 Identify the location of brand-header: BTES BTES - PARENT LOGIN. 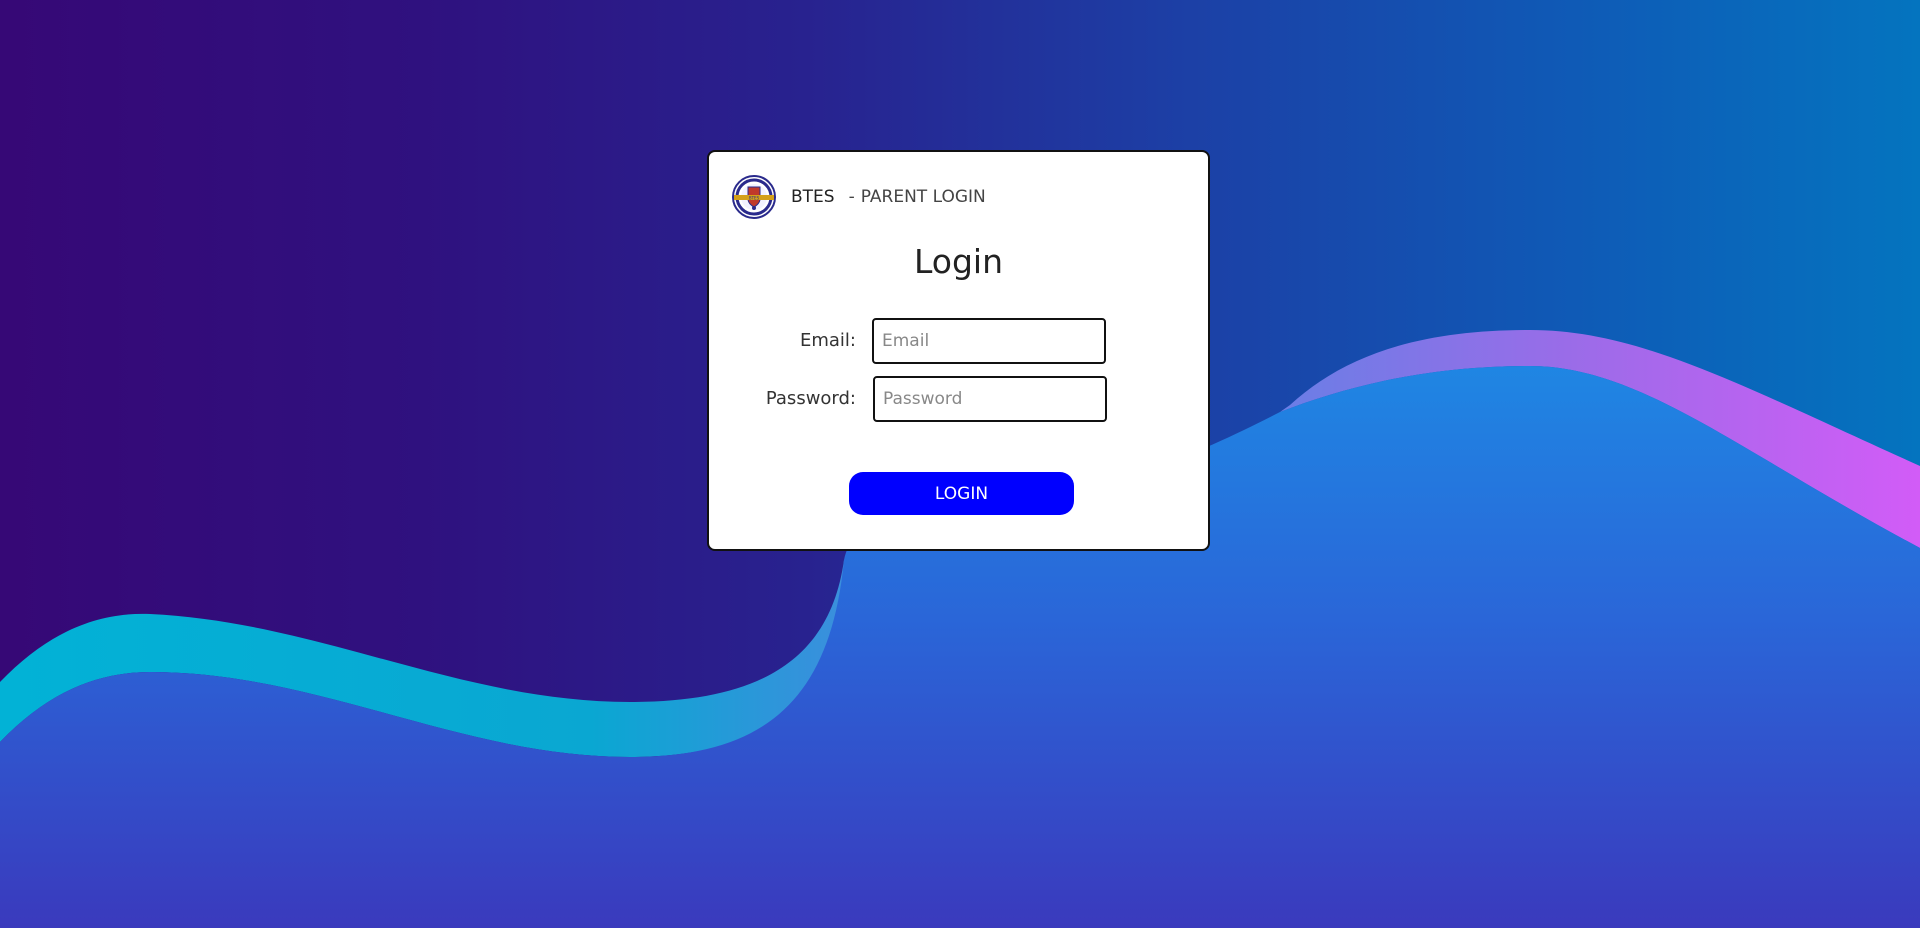
(859, 197).